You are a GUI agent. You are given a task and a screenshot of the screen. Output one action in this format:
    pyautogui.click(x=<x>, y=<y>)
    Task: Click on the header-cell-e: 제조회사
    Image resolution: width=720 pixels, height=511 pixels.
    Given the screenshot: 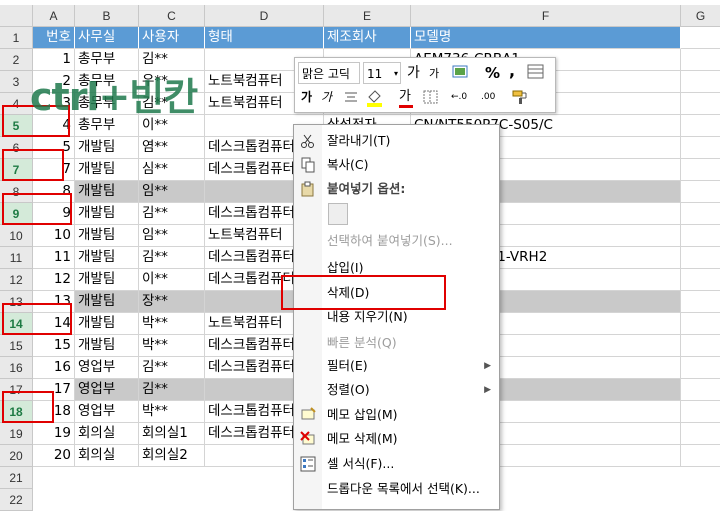 What is the action you would take?
    pyautogui.click(x=367, y=38)
    